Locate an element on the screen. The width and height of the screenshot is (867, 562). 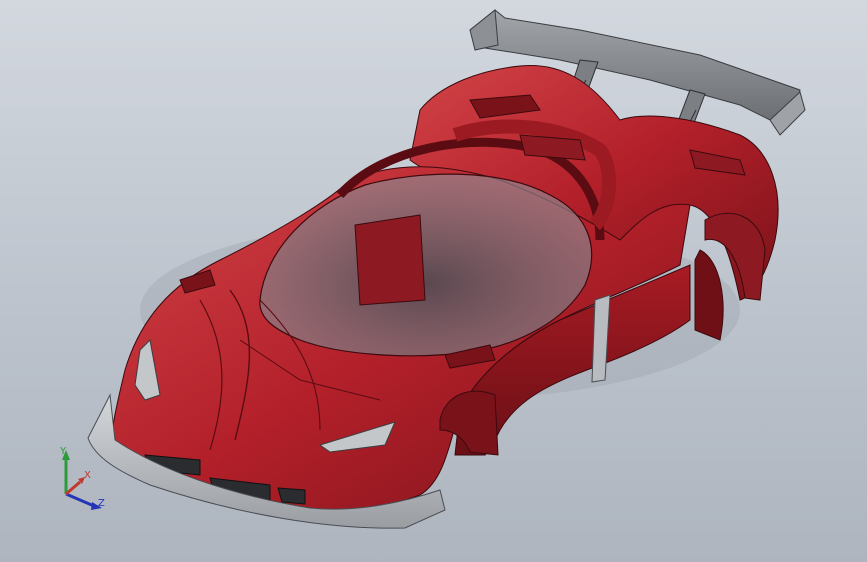
z-axis is located at coordinates (80, 500).